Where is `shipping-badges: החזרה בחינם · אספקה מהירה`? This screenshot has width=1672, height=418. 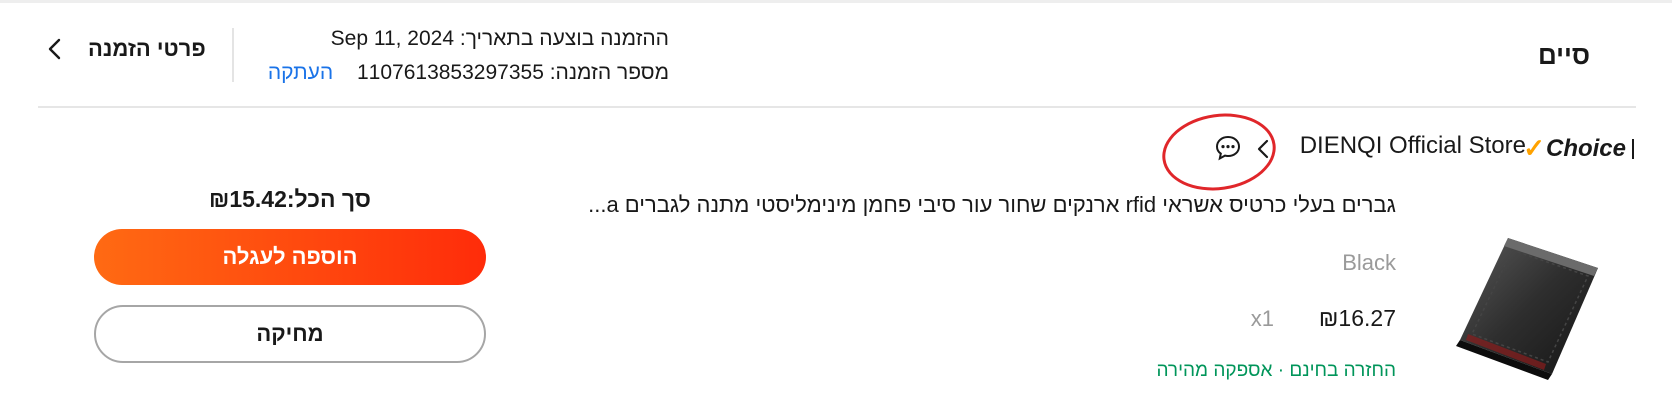 shipping-badges: החזרה בחינם · אספקה מהירה is located at coordinates (1276, 370).